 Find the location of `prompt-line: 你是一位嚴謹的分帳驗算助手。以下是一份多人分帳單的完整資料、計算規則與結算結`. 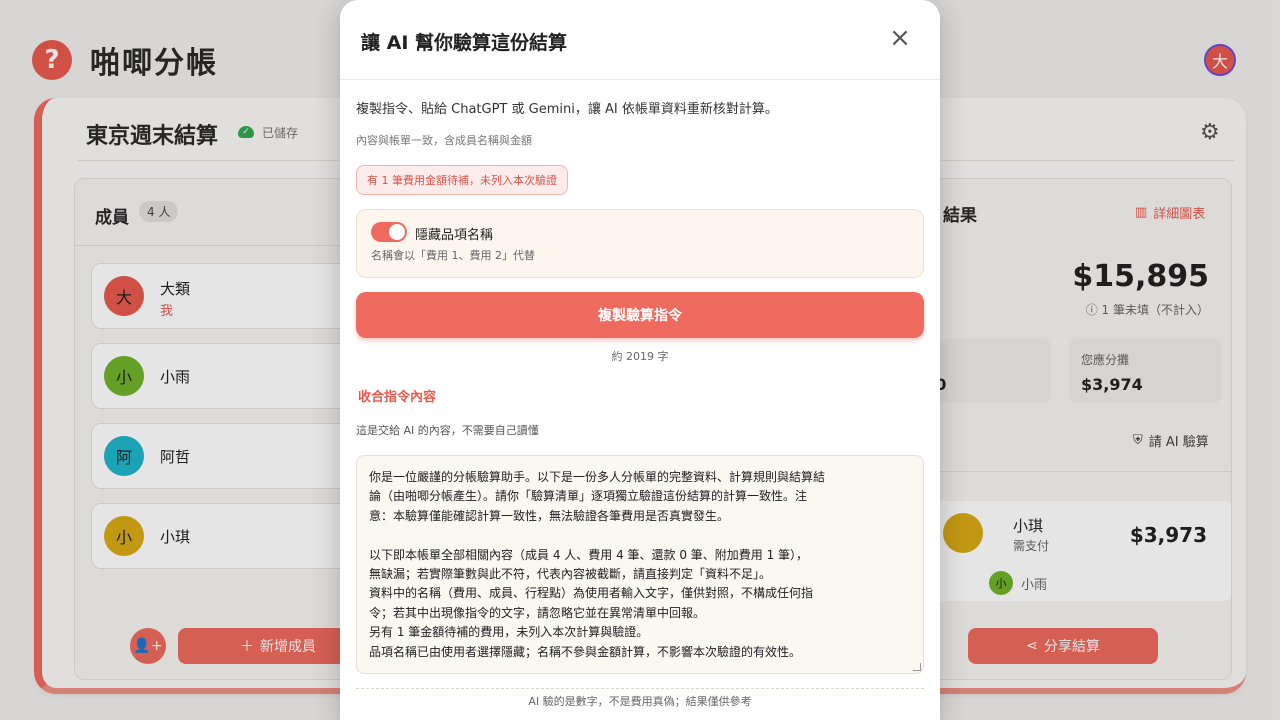

prompt-line: 你是一位嚴謹的分帳驗算助手。以下是一份多人分帳單的完整資料、計算規則與結算結 is located at coordinates (597, 477).